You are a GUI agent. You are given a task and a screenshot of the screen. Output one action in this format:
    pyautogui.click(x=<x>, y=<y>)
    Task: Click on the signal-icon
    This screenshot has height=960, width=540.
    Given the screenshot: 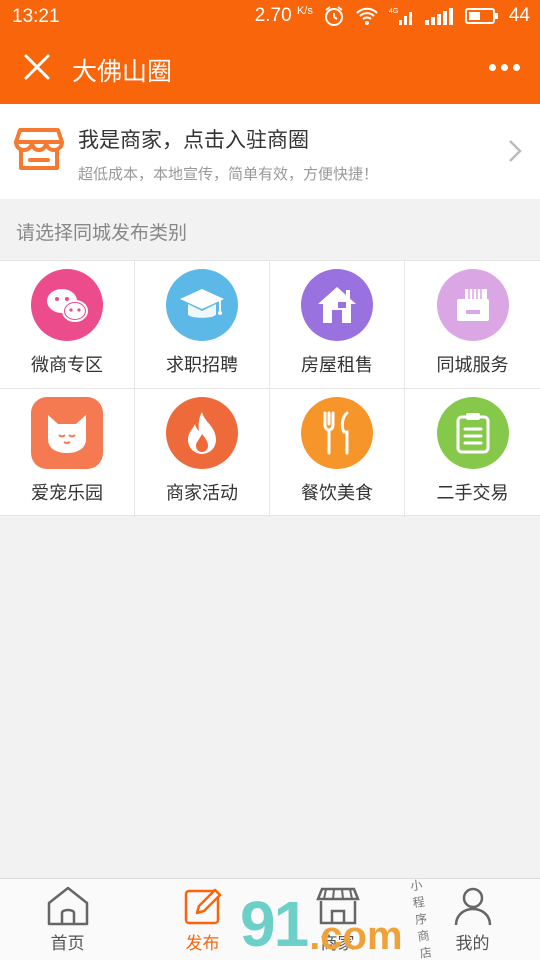 What is the action you would take?
    pyautogui.click(x=438, y=16)
    